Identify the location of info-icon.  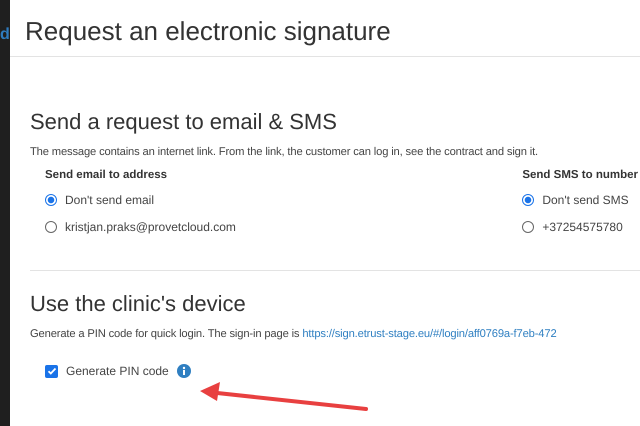
(183, 371).